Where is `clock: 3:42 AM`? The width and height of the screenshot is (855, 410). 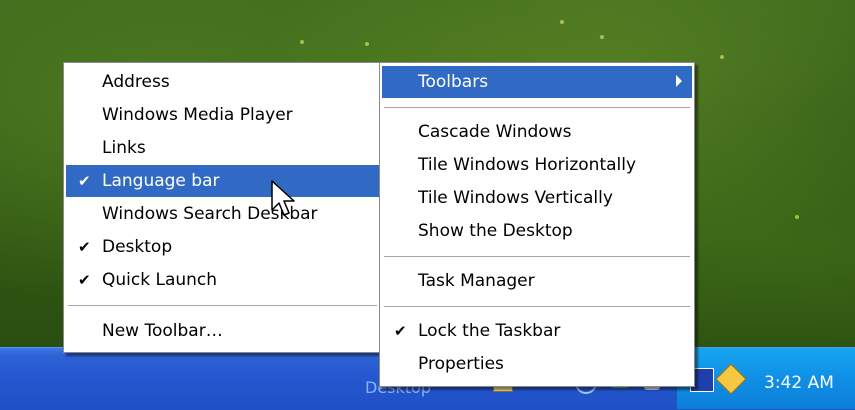 clock: 3:42 AM is located at coordinates (799, 383).